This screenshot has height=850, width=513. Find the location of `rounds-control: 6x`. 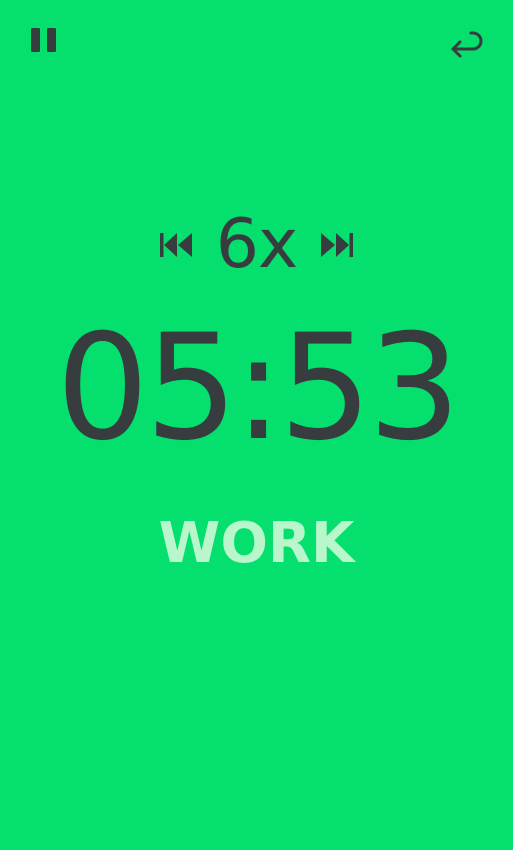

rounds-control: 6x is located at coordinates (256, 245).